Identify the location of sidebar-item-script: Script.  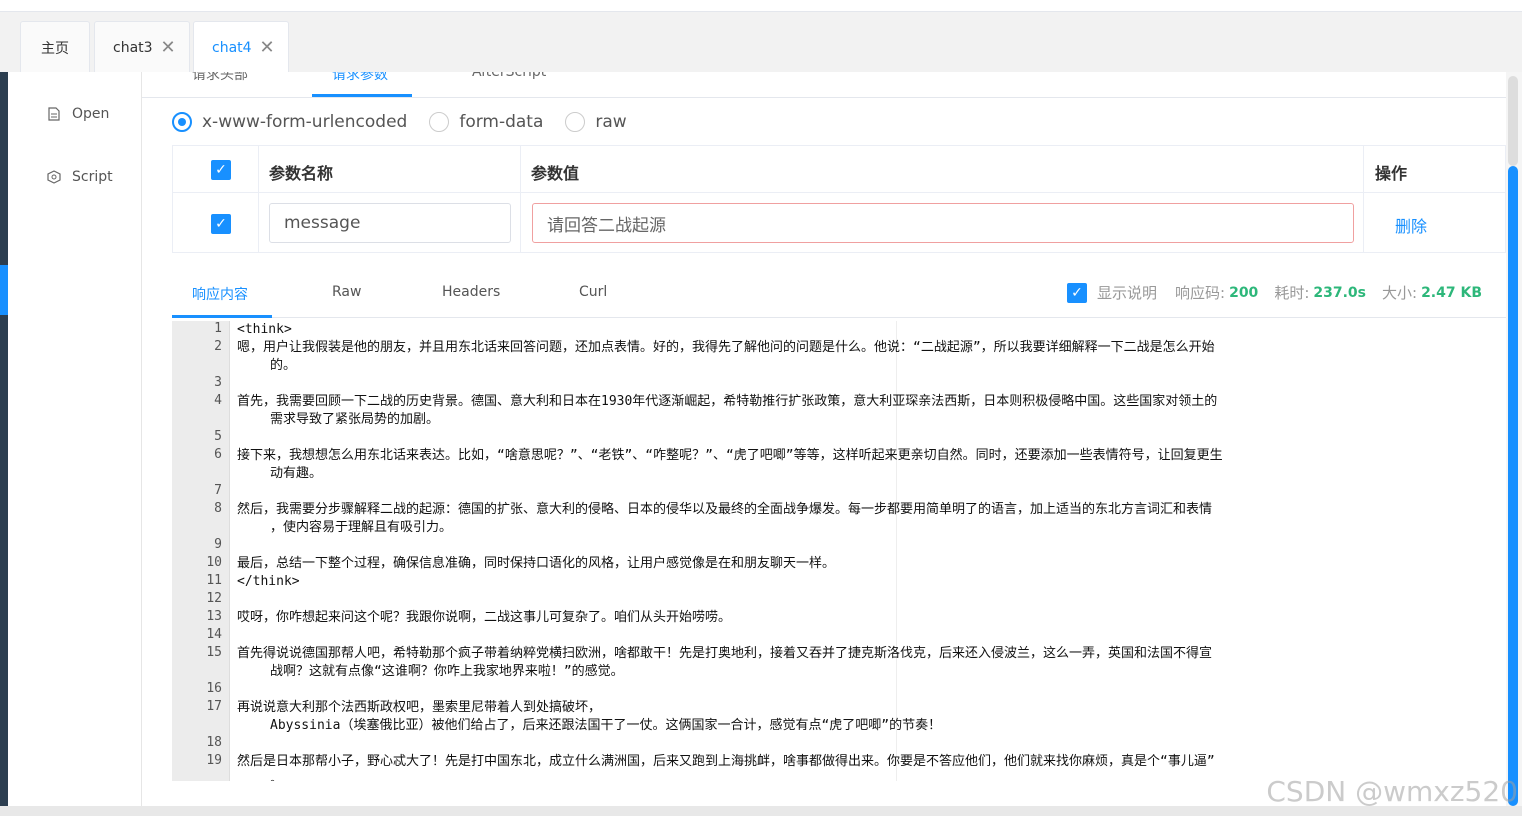
(79, 177).